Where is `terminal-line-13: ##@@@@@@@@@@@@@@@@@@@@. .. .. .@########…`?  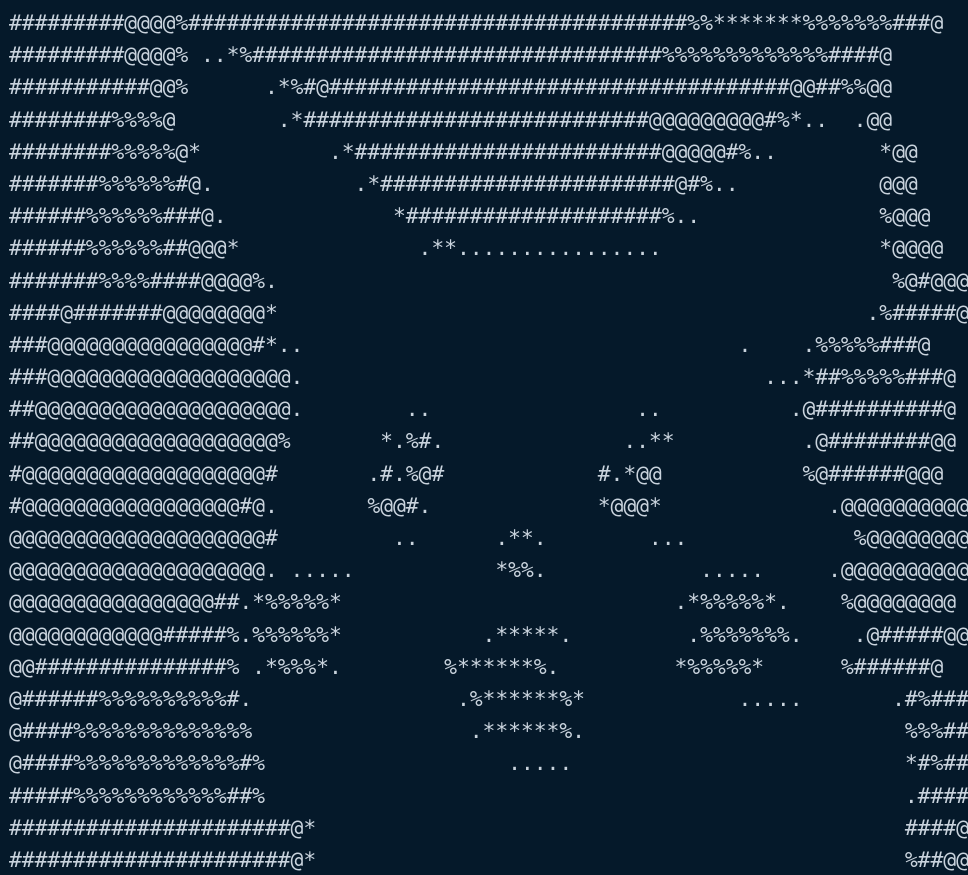 terminal-line-13: ##@@@@@@@@@@@@@@@@@@@@. .. .. .@########… is located at coordinates (483, 410).